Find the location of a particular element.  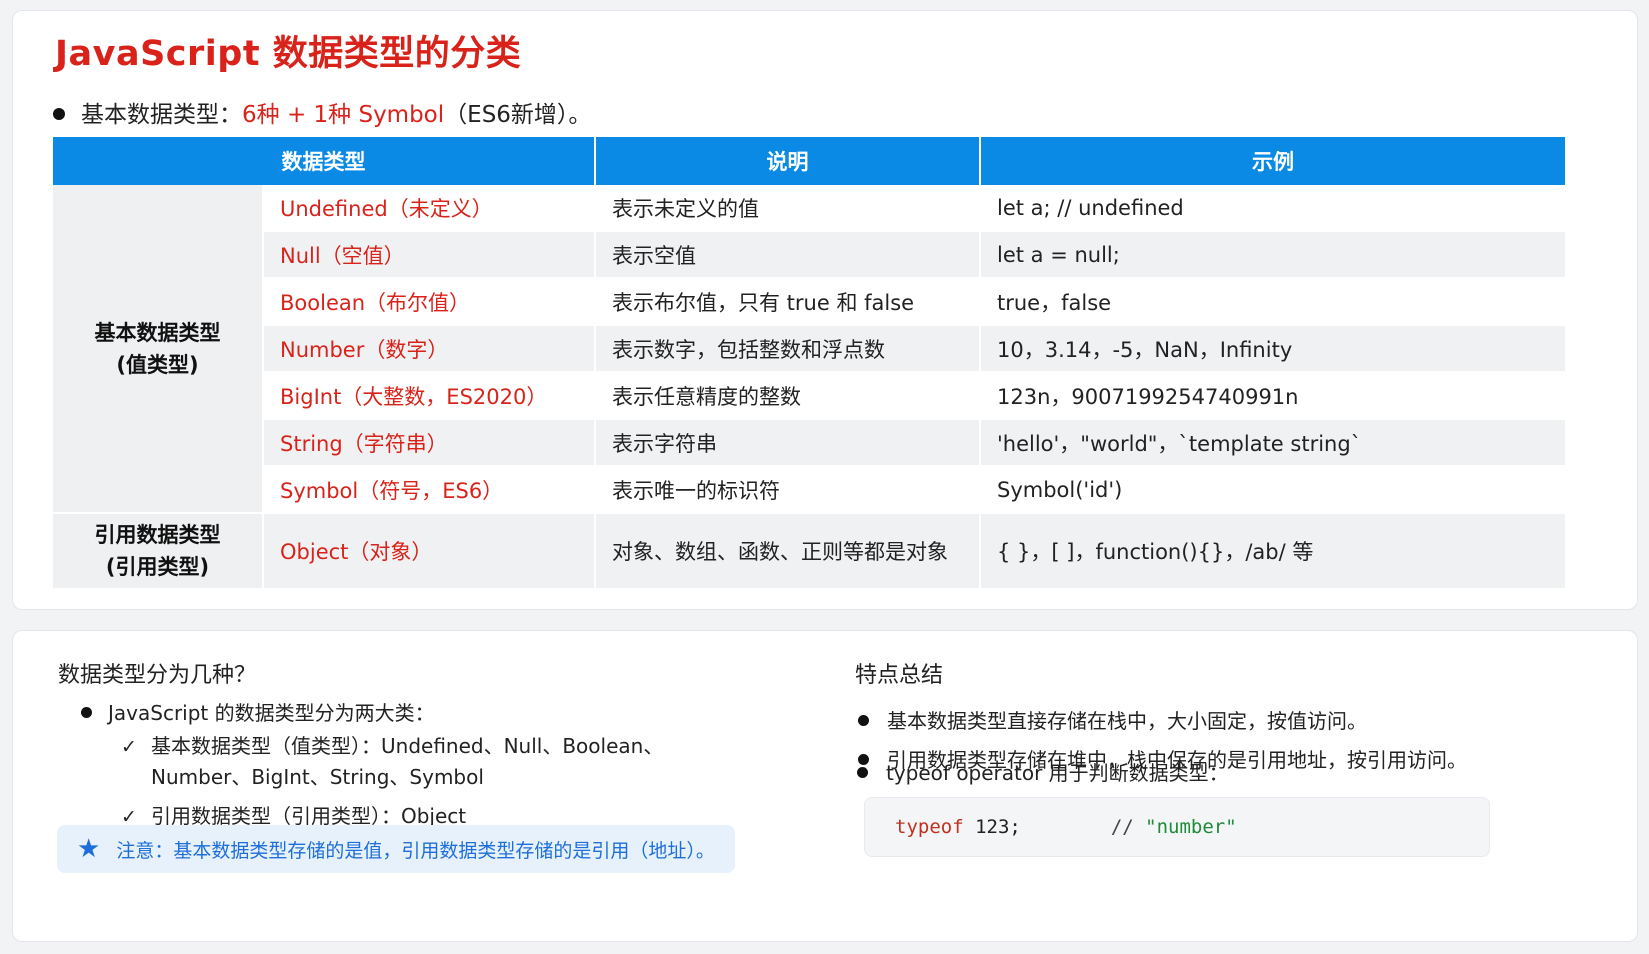

example-cell: 'hello'，"world"，`template string` is located at coordinates (1272, 443).